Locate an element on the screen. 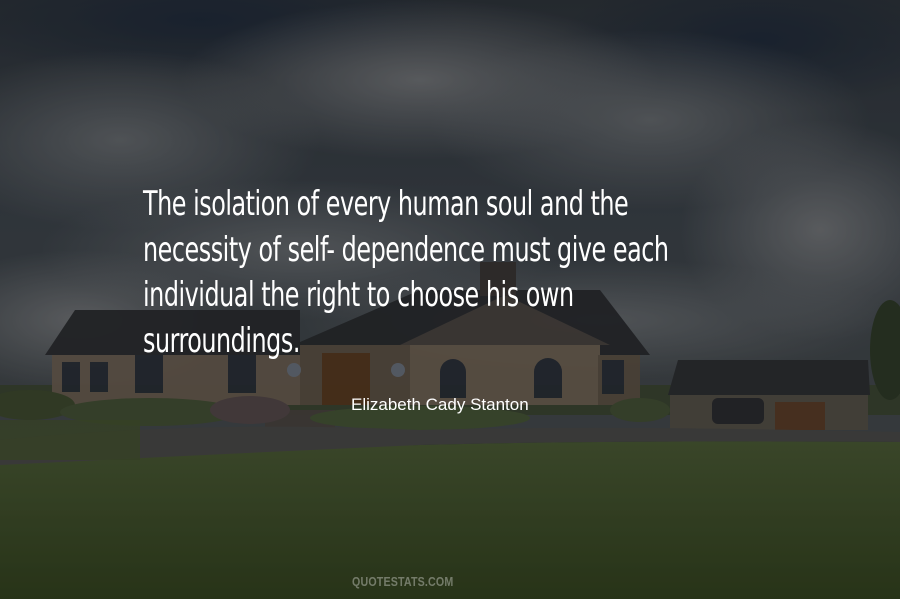 Image resolution: width=900 pixels, height=599 pixels. quote-line: surroundings. is located at coordinates (221, 340).